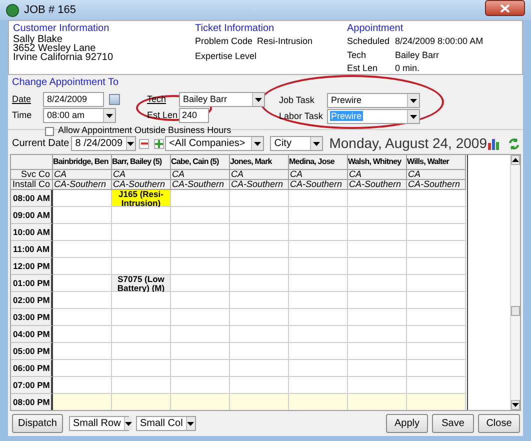 The width and height of the screenshot is (531, 441). What do you see at coordinates (515, 311) in the screenshot?
I see `scroll-thumb` at bounding box center [515, 311].